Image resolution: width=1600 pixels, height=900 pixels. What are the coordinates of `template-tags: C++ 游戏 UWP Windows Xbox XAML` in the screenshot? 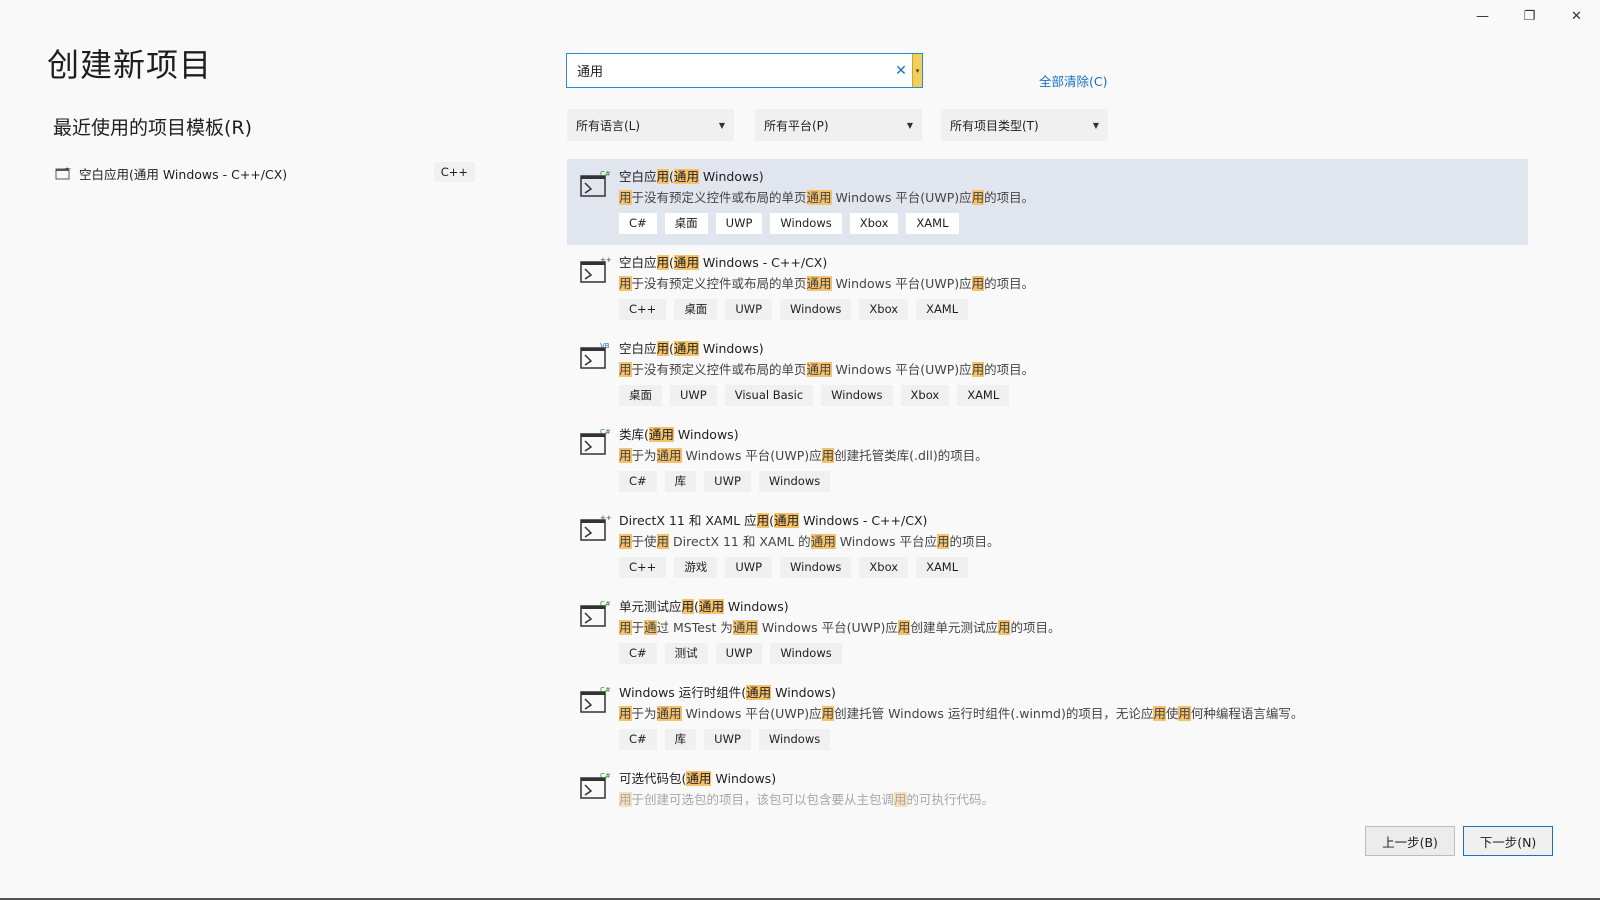 It's located at (1073, 567).